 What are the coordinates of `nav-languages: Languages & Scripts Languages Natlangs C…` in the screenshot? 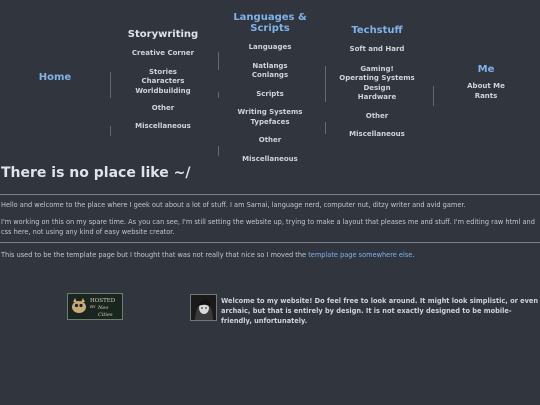 It's located at (270, 88).